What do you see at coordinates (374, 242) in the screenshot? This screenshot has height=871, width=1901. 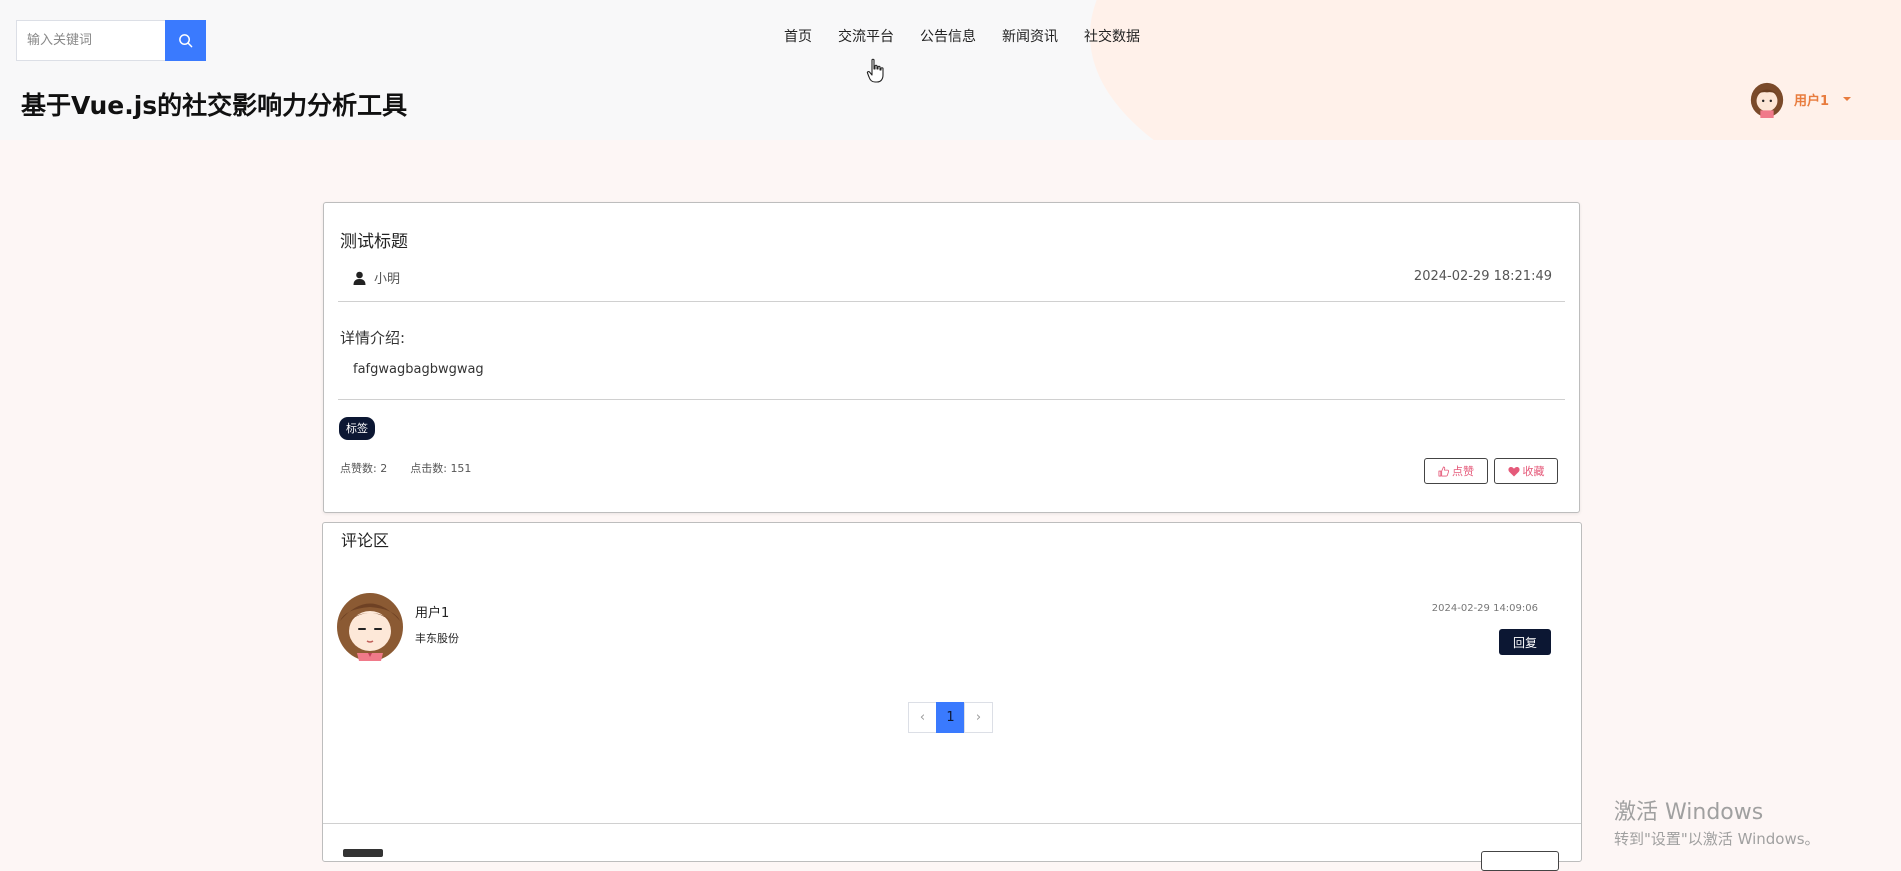 I see `post-title: 测试标题` at bounding box center [374, 242].